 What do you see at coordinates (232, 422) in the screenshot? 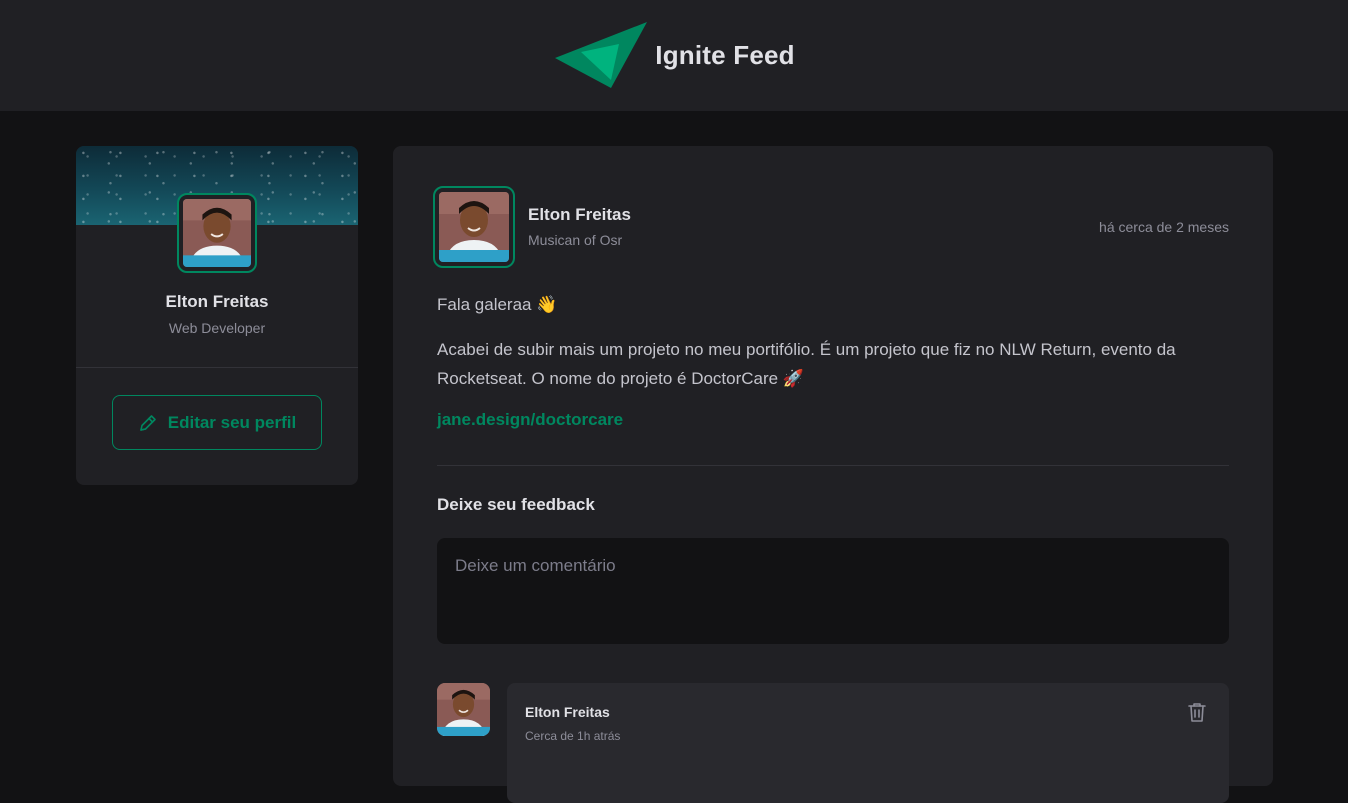
I see `edit-profile-label: Editar seu perfil` at bounding box center [232, 422].